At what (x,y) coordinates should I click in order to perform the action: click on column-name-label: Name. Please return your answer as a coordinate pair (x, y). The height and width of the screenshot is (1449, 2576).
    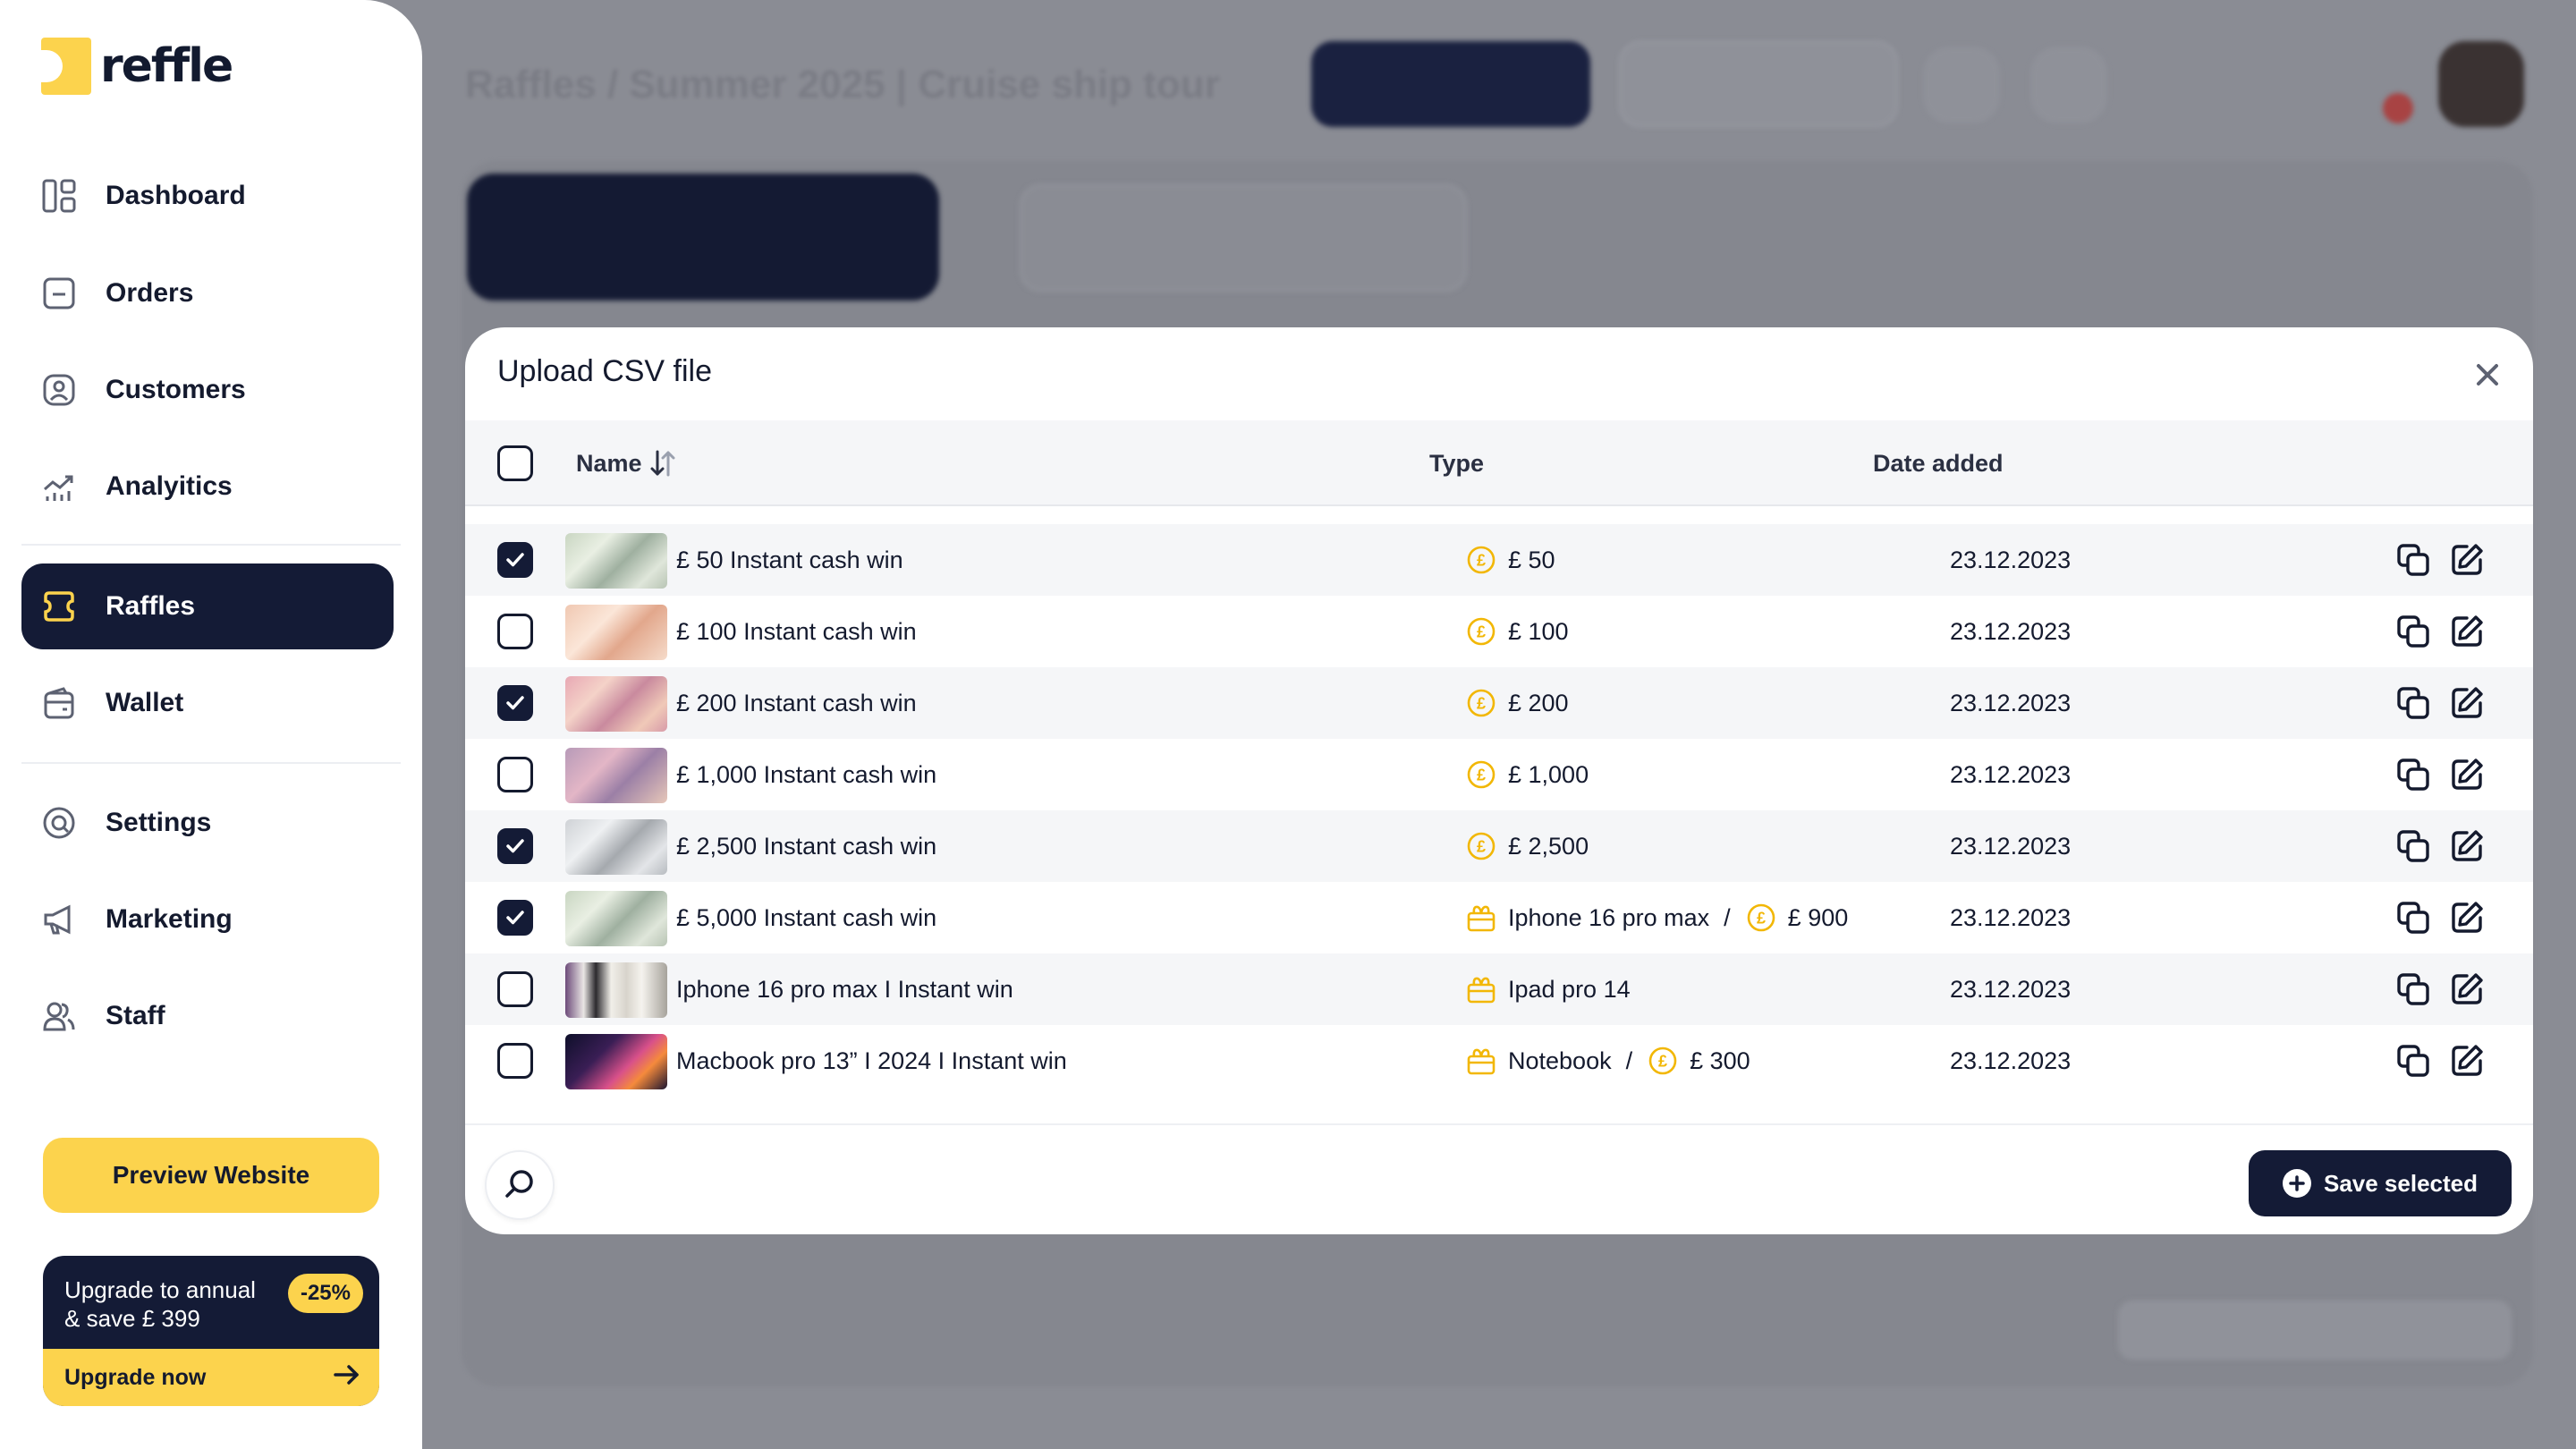
    Looking at the image, I should click on (609, 463).